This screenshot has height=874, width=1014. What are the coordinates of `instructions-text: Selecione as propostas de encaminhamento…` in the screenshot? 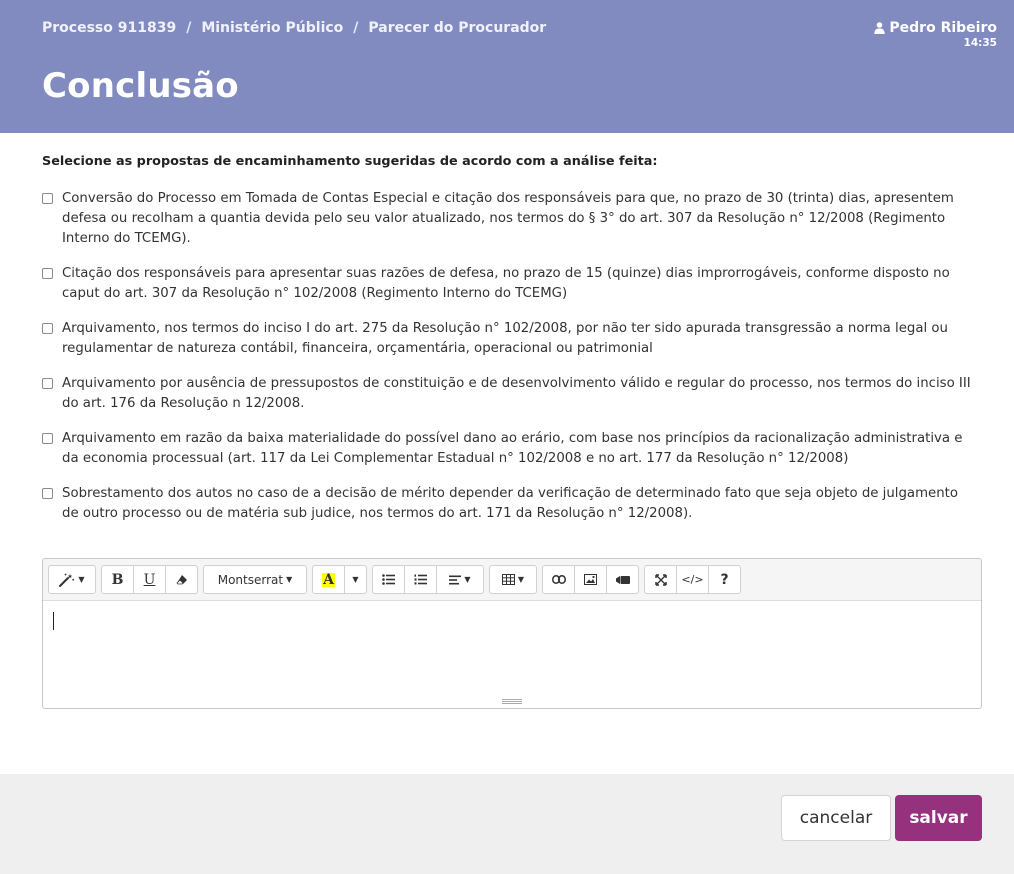 It's located at (350, 161).